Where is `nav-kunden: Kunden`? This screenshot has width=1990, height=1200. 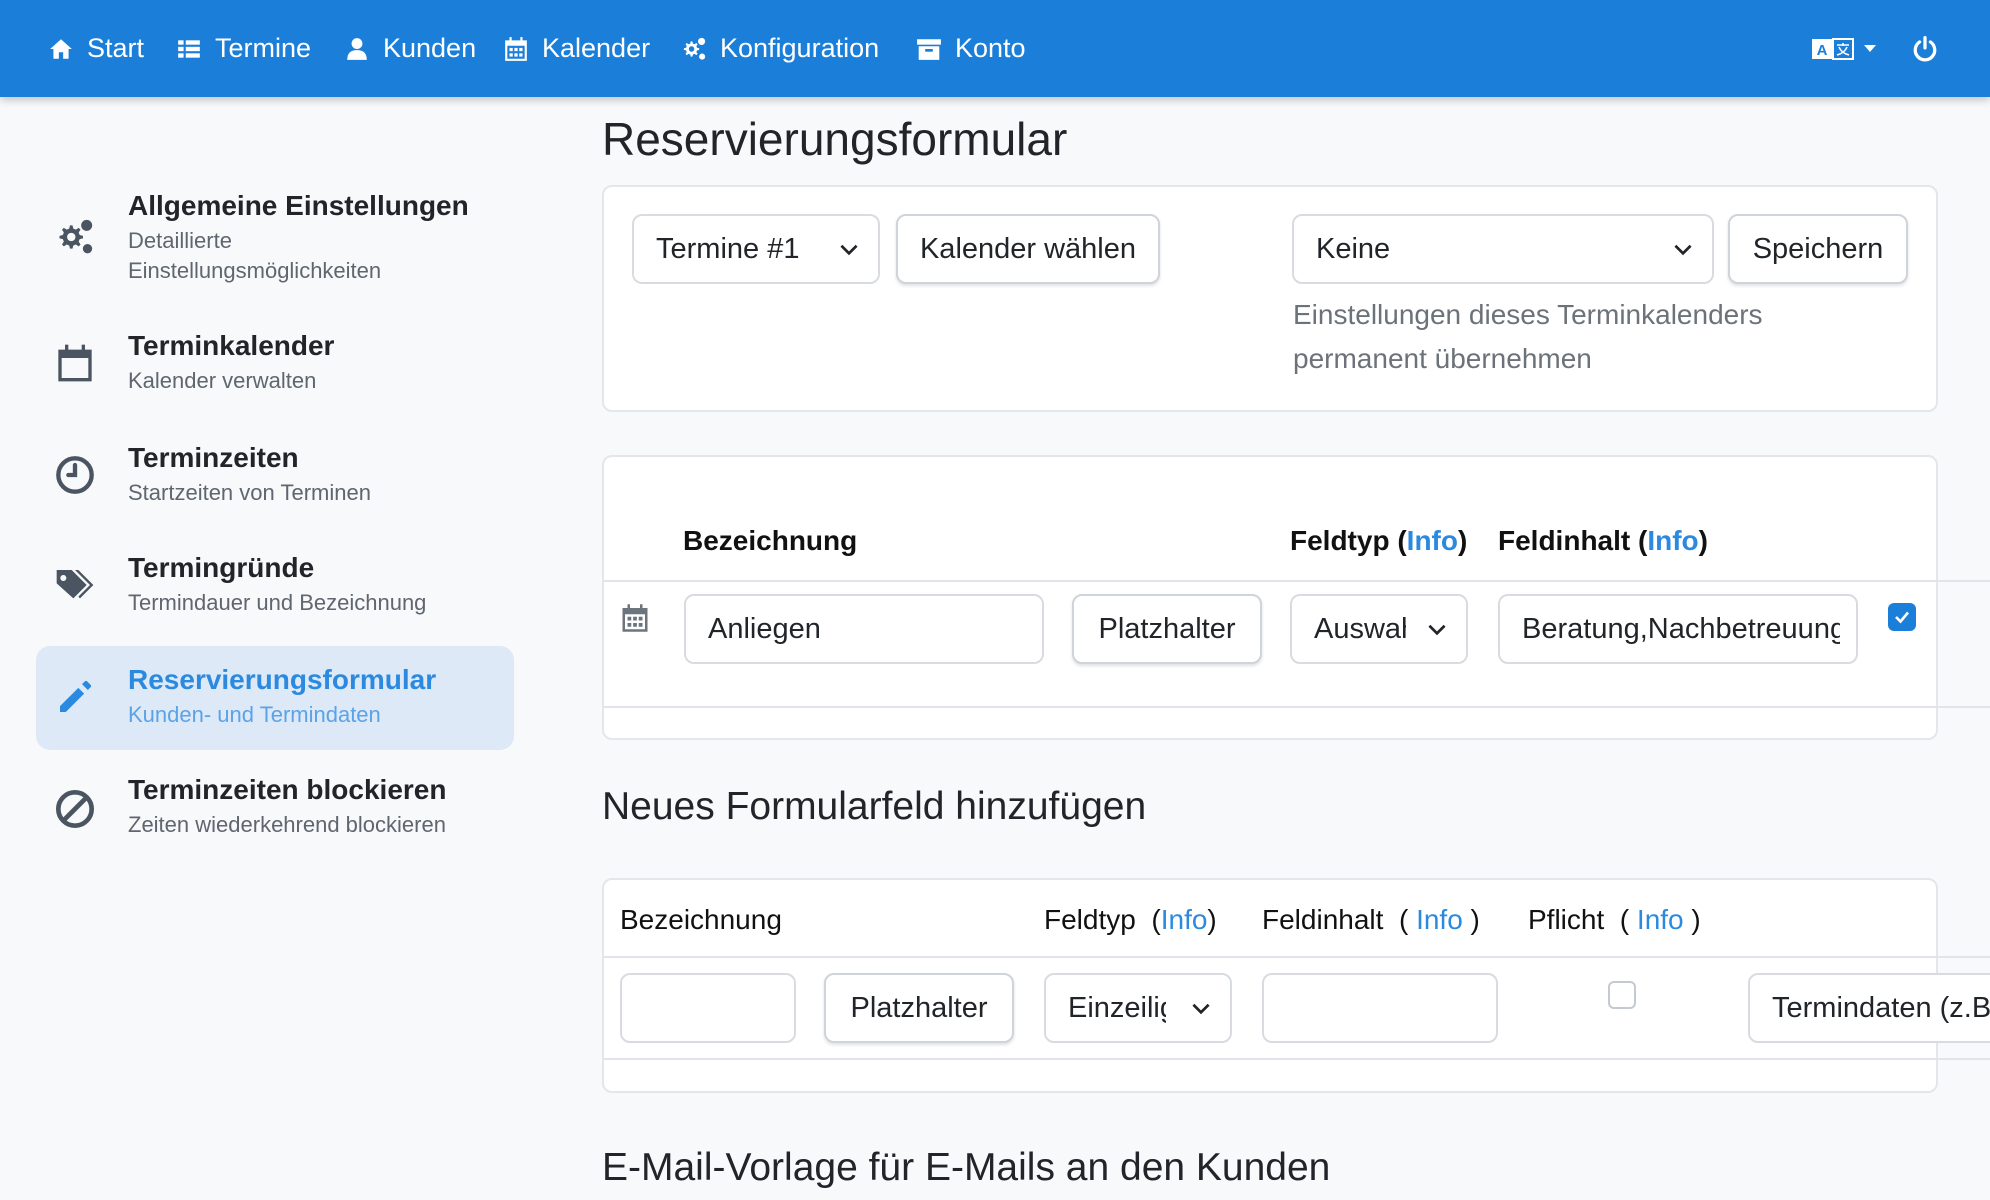 nav-kunden: Kunden is located at coordinates (409, 48).